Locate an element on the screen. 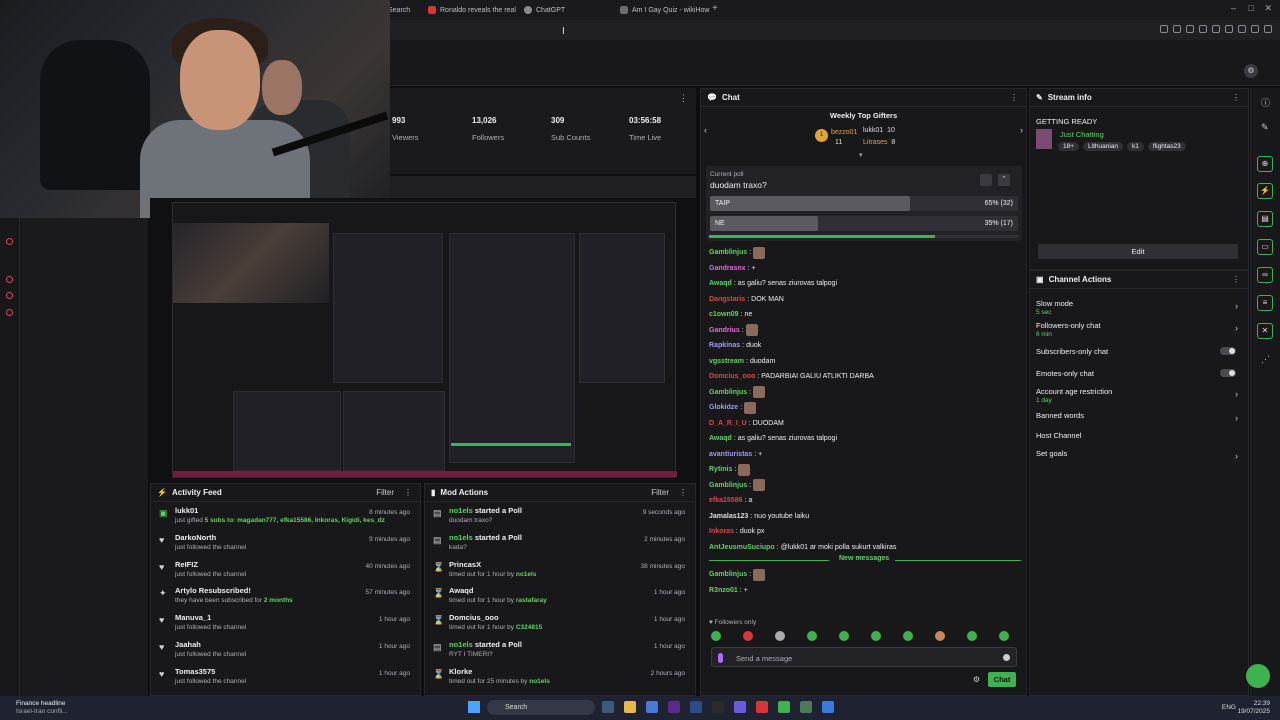 The image size is (1280, 720). photoshop-icon is located at coordinates (696, 707).